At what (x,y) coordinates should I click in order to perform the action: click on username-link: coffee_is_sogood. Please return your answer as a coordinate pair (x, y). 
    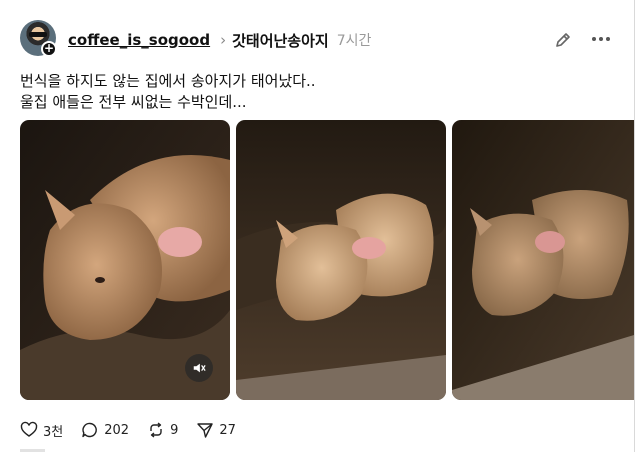
    Looking at the image, I should click on (139, 40).